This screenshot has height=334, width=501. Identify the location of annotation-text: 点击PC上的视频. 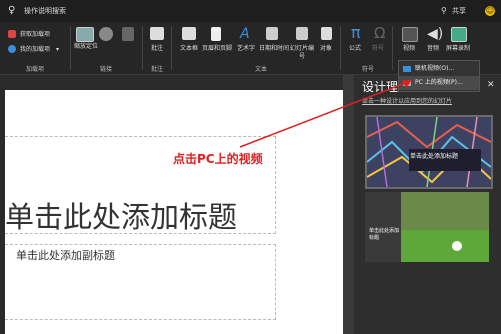
(218, 159).